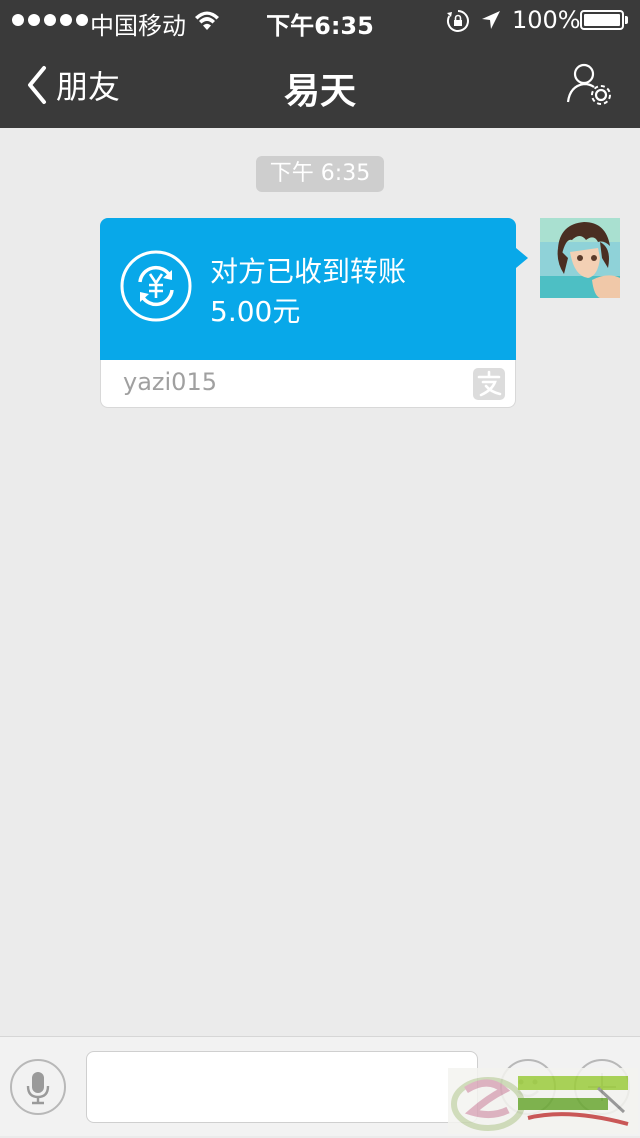 This screenshot has height=1138, width=640. I want to click on transfer-card-body: 对方已收到转账 5.00元, so click(308, 289).